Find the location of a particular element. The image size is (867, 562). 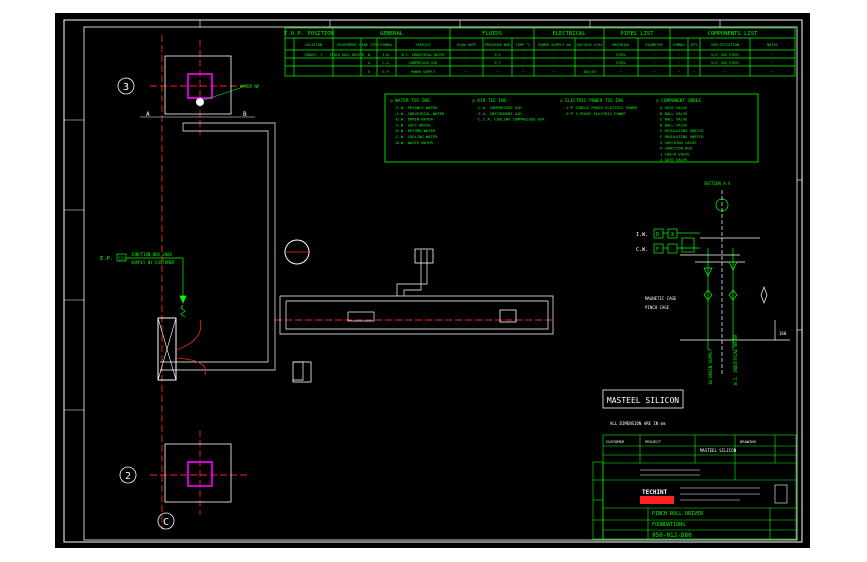

legend-air-line: -C.A. COMPRESSED AIR is located at coordinates (499, 107).